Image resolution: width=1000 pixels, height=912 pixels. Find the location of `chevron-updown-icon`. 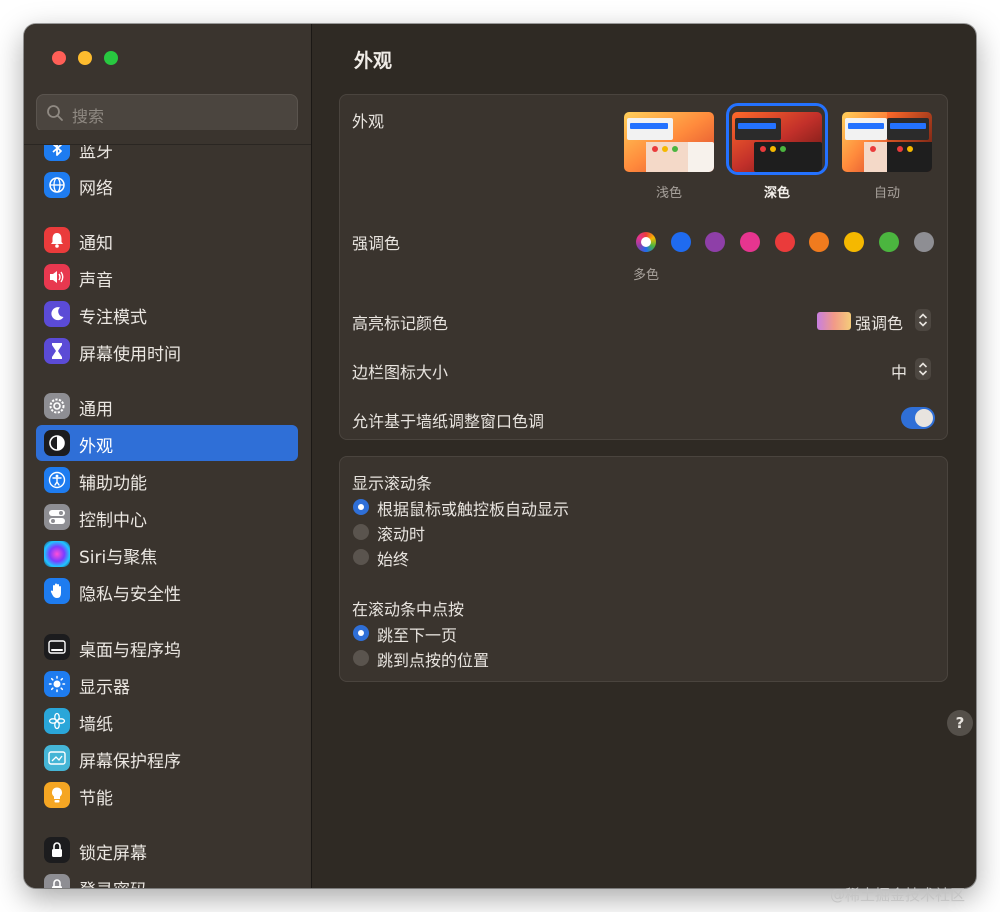

chevron-updown-icon is located at coordinates (923, 320).